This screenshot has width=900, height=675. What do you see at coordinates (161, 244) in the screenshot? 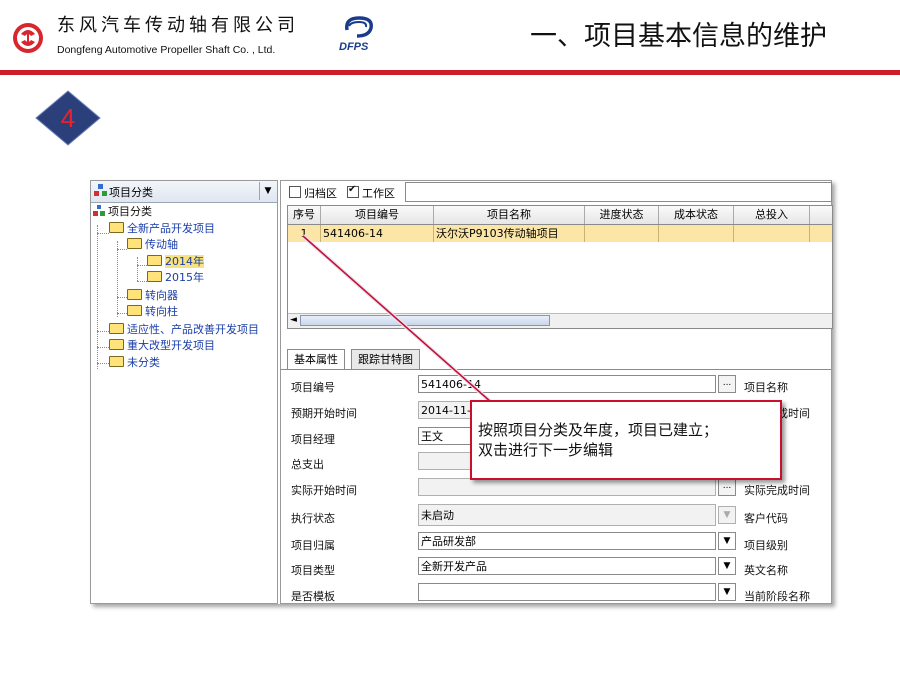
I see `tree-item-label: 传动轴` at bounding box center [161, 244].